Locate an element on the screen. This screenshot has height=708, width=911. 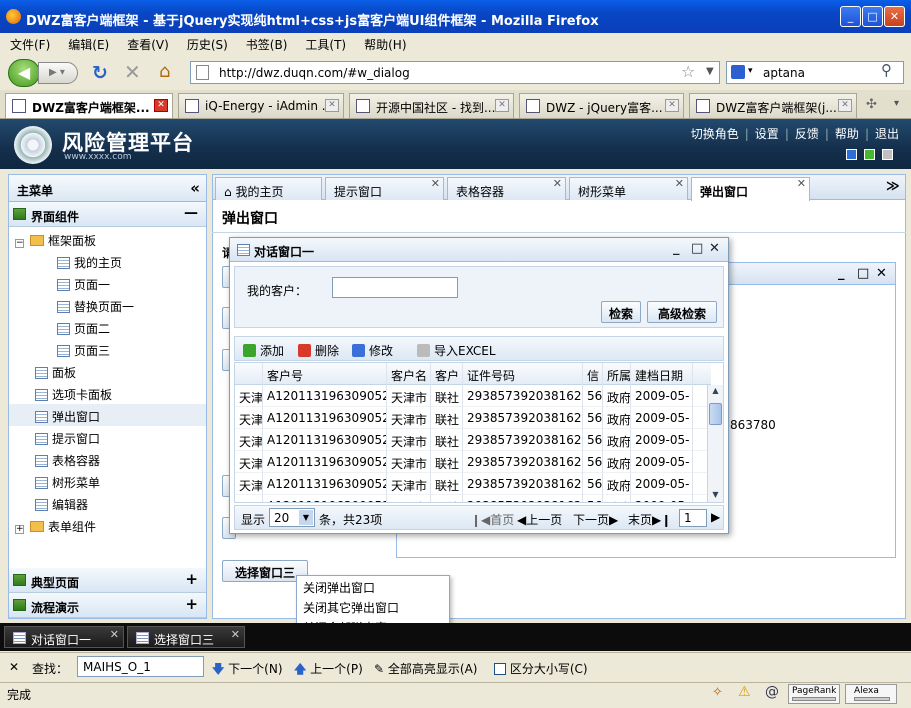
advanced-search-button: 高级检索 is located at coordinates (682, 312).